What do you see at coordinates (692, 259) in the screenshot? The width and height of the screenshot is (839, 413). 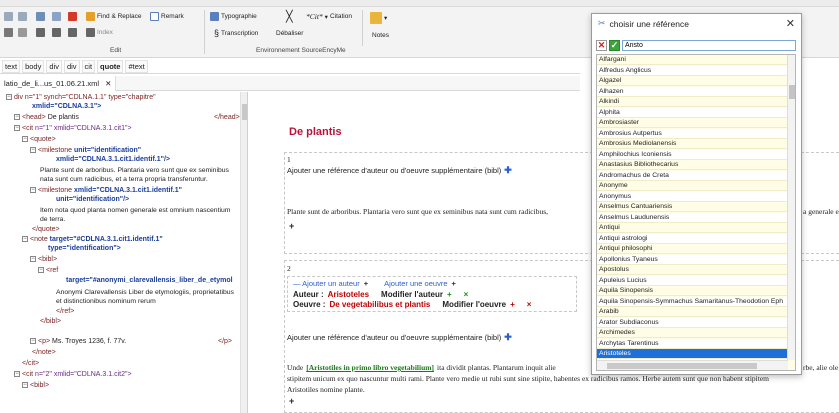 I see `reference-list-item: Apollonius Tyaneus` at bounding box center [692, 259].